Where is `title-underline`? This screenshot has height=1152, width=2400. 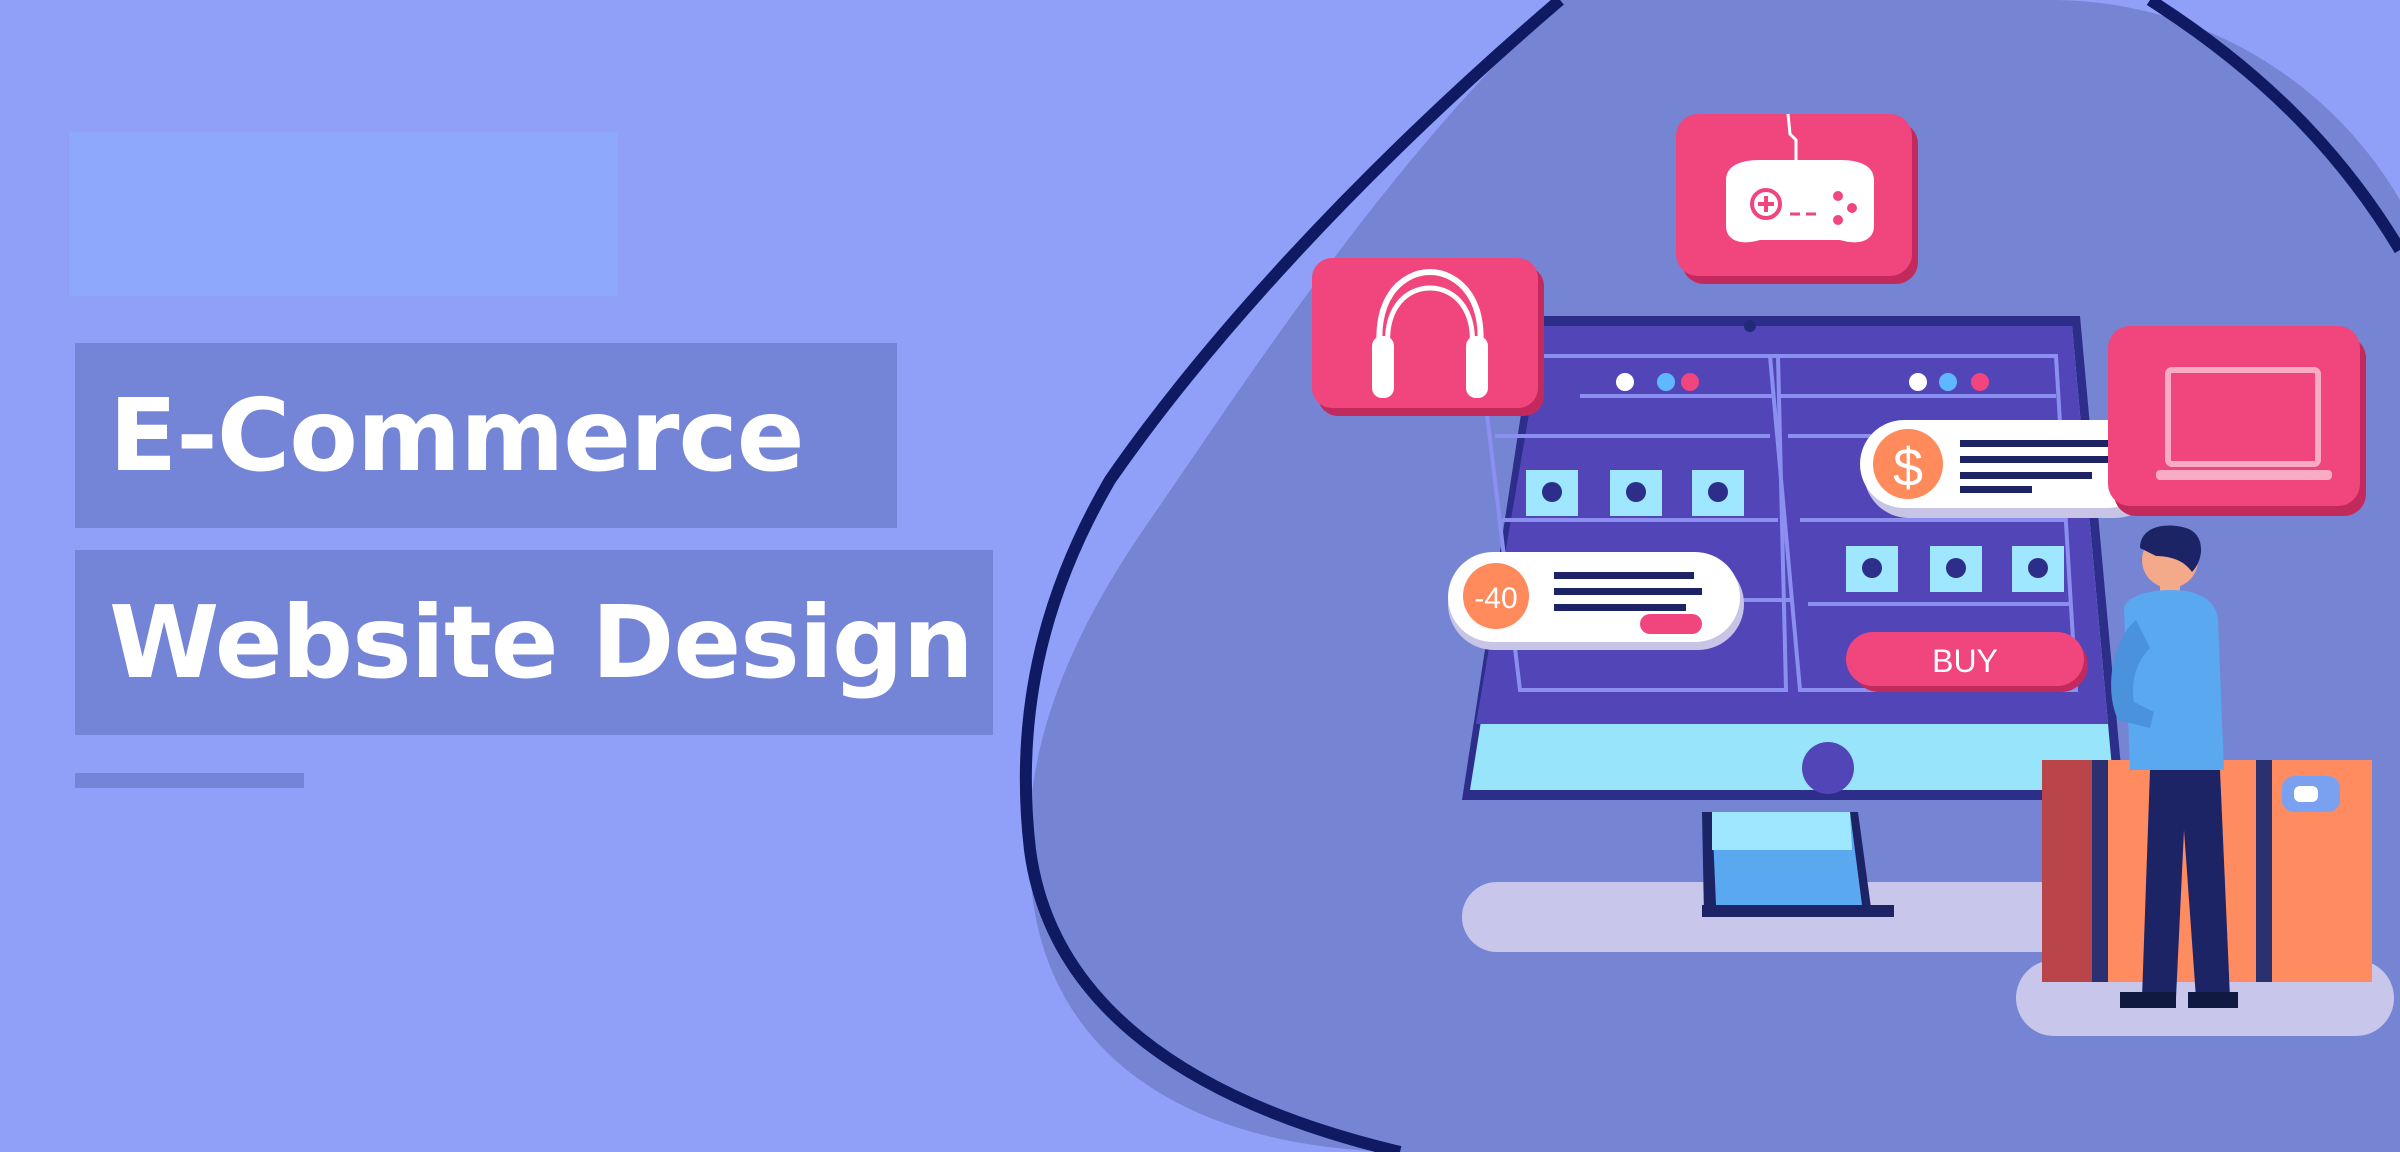
title-underline is located at coordinates (189, 780).